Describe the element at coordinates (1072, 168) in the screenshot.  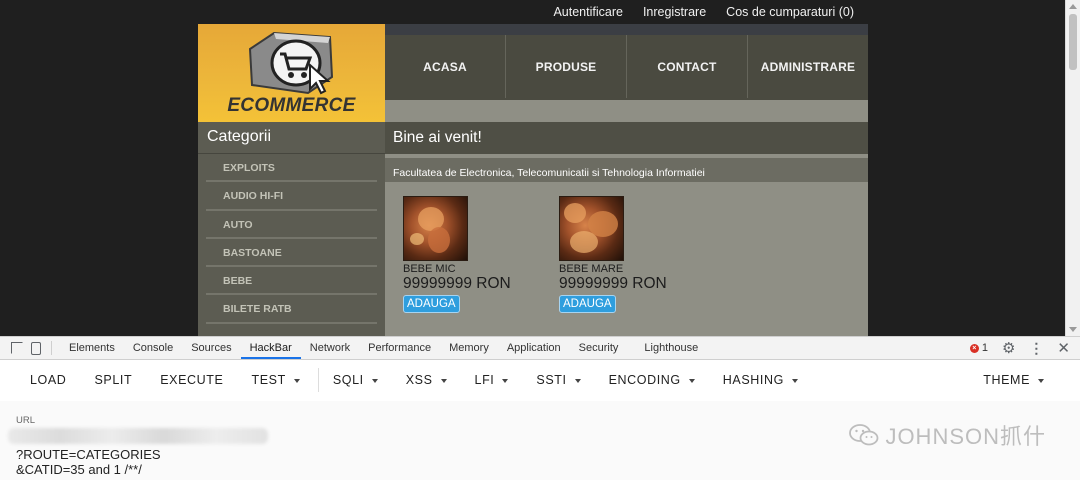
I see `page-scrollbar` at that location.